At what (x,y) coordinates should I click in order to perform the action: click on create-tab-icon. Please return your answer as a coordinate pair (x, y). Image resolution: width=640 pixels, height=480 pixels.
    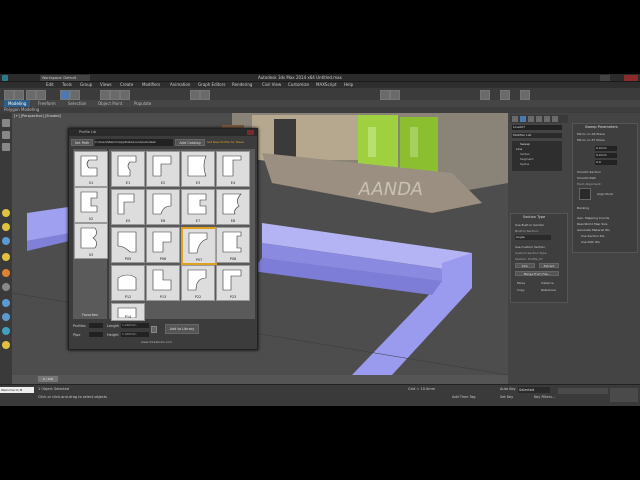
    Looking at the image, I should click on (515, 119).